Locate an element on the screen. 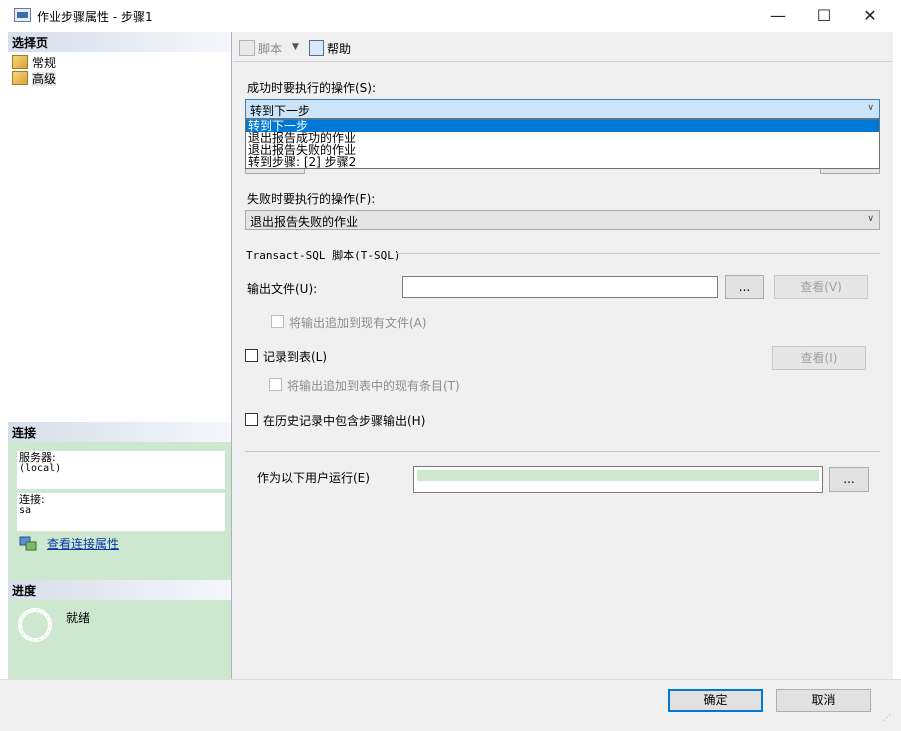 Image resolution: width=901 pixels, height=731 pixels. server-label: 服务器: is located at coordinates (37, 457).